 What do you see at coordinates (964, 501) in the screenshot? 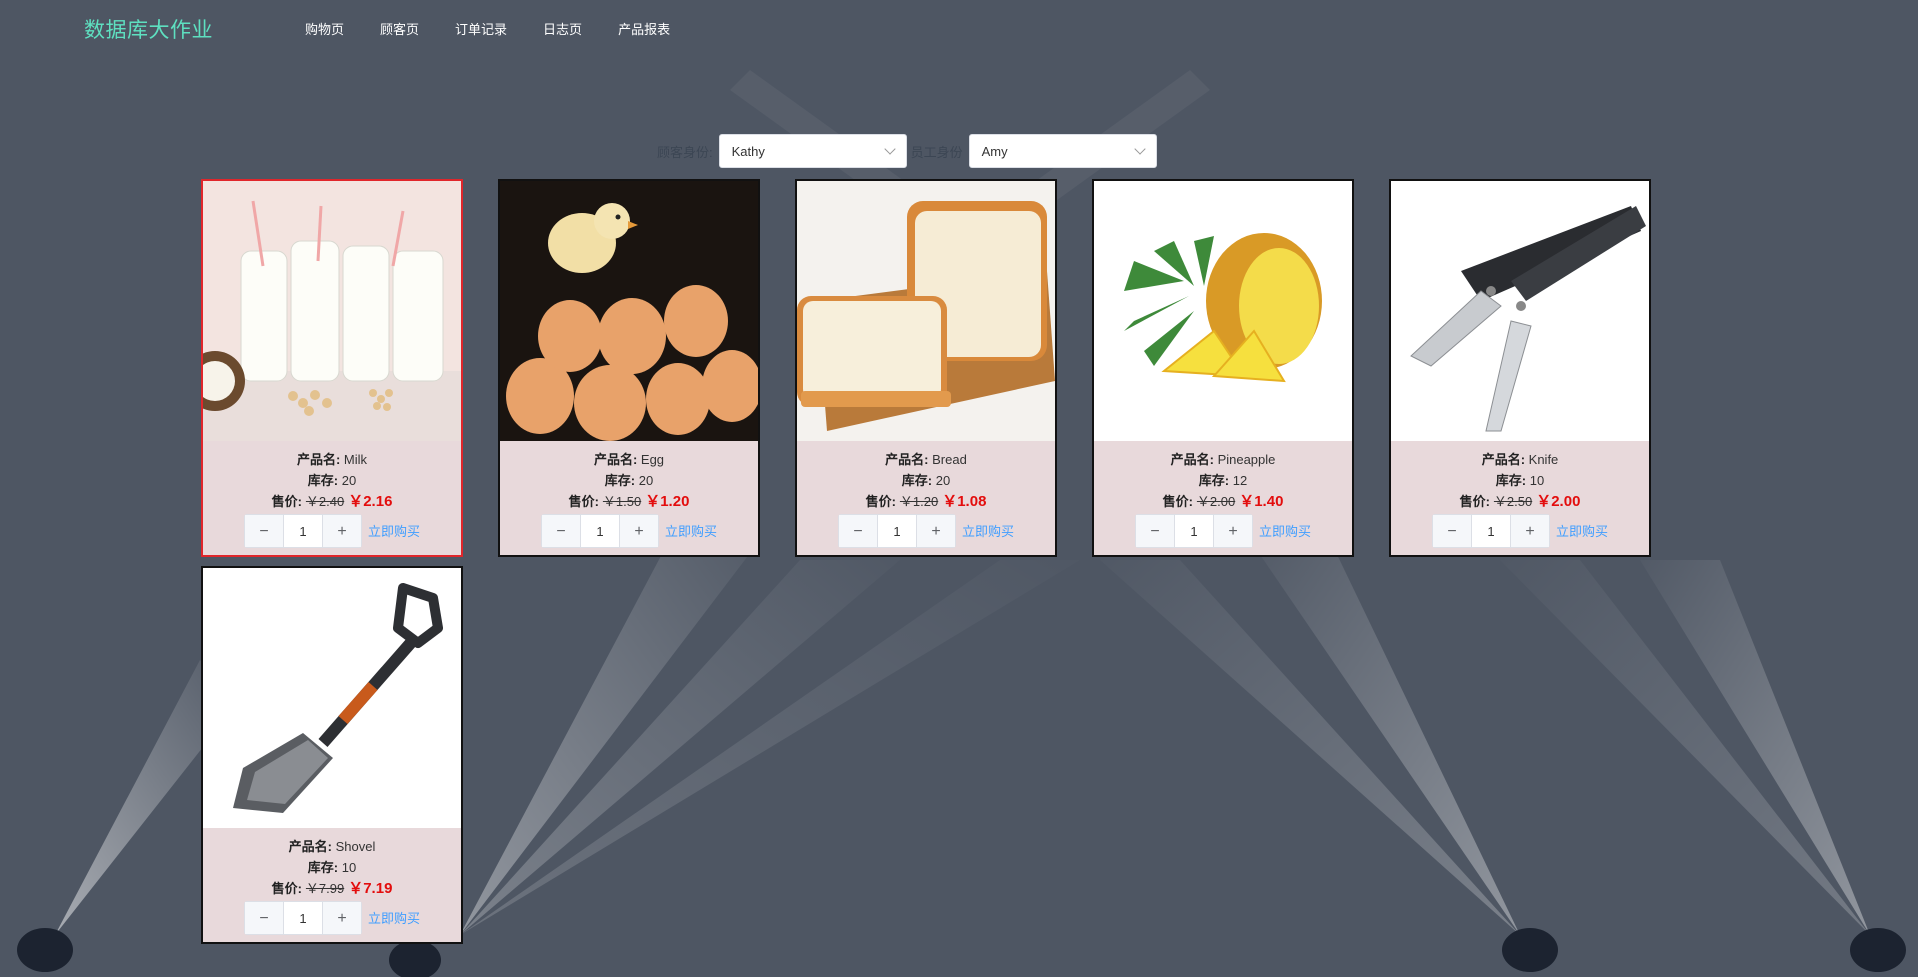
I see `sale-price: ￥1.08` at bounding box center [964, 501].